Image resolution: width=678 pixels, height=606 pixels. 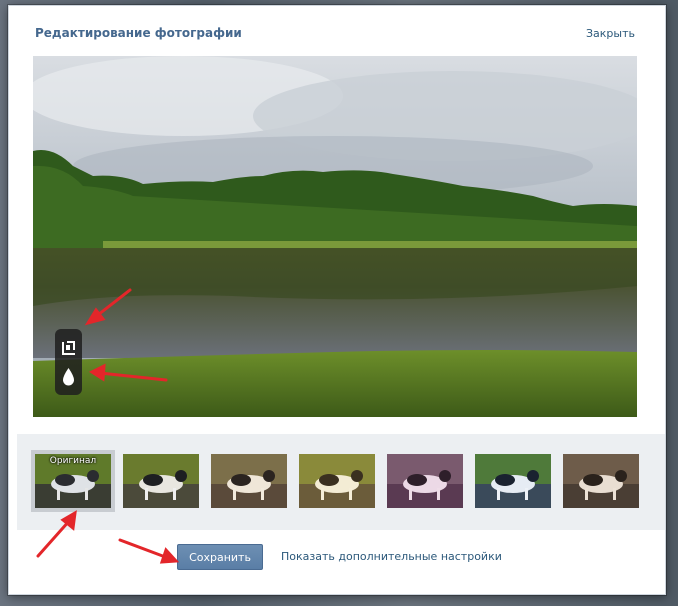 What do you see at coordinates (73, 461) in the screenshot?
I see `filter-label: Оригинал` at bounding box center [73, 461].